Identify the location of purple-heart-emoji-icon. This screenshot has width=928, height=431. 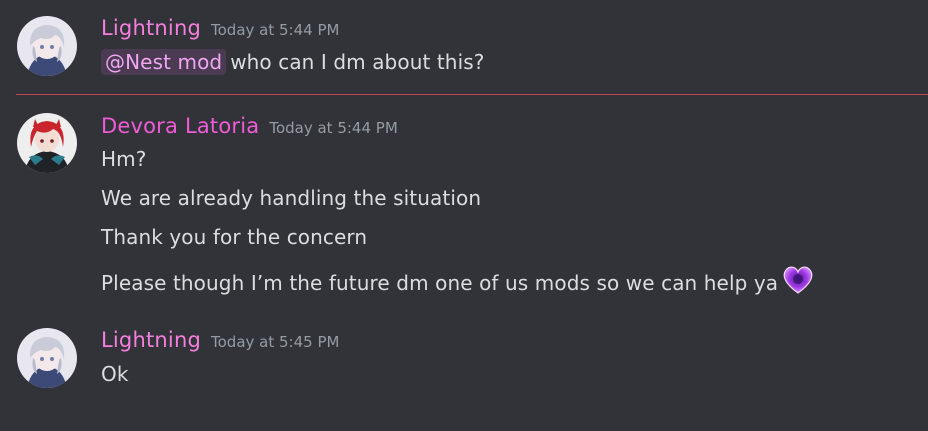
(798, 281).